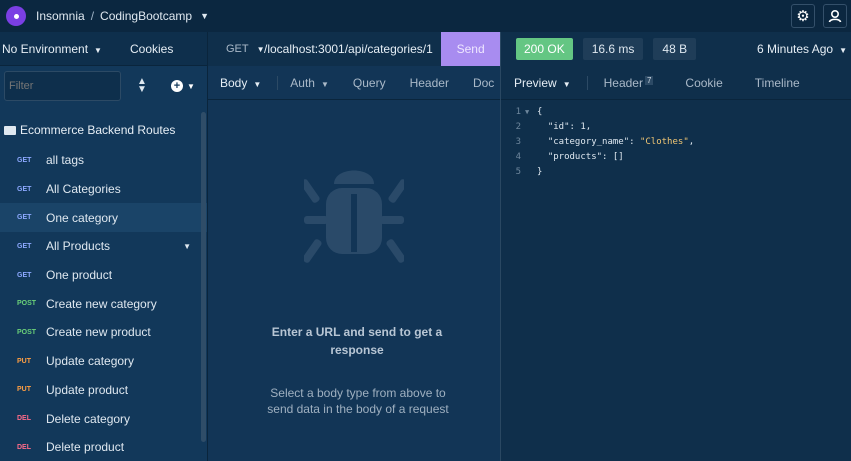  I want to click on add-request-button: + ▼, so click(183, 86).